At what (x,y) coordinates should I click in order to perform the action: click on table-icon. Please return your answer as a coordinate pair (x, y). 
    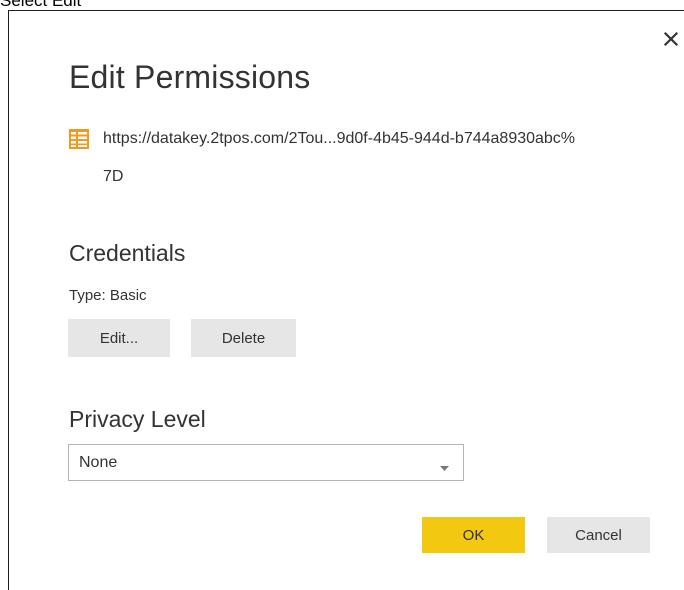
    Looking at the image, I should click on (79, 139).